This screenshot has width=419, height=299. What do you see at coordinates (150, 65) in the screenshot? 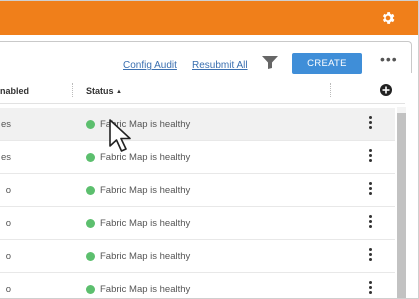
I see `config-audit-link: Config Audit` at bounding box center [150, 65].